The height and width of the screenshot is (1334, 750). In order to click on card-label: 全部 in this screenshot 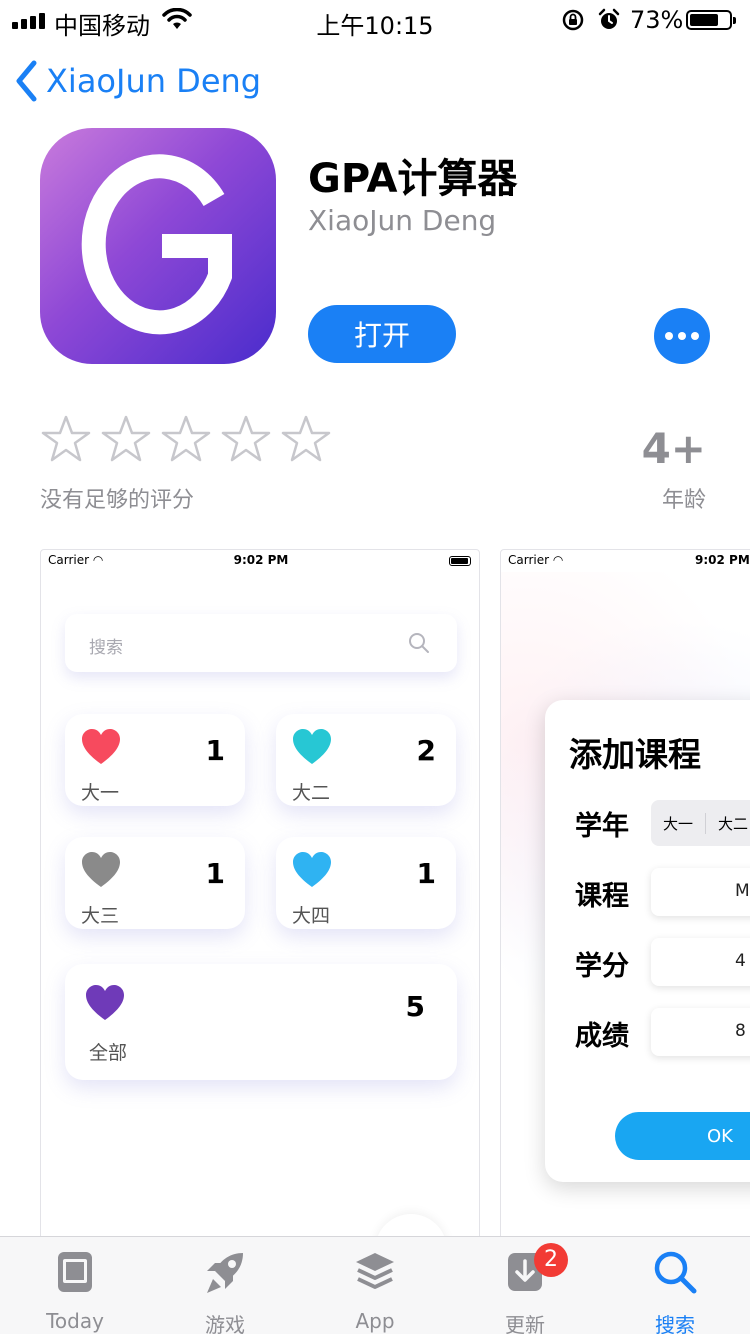, I will do `click(108, 1053)`.